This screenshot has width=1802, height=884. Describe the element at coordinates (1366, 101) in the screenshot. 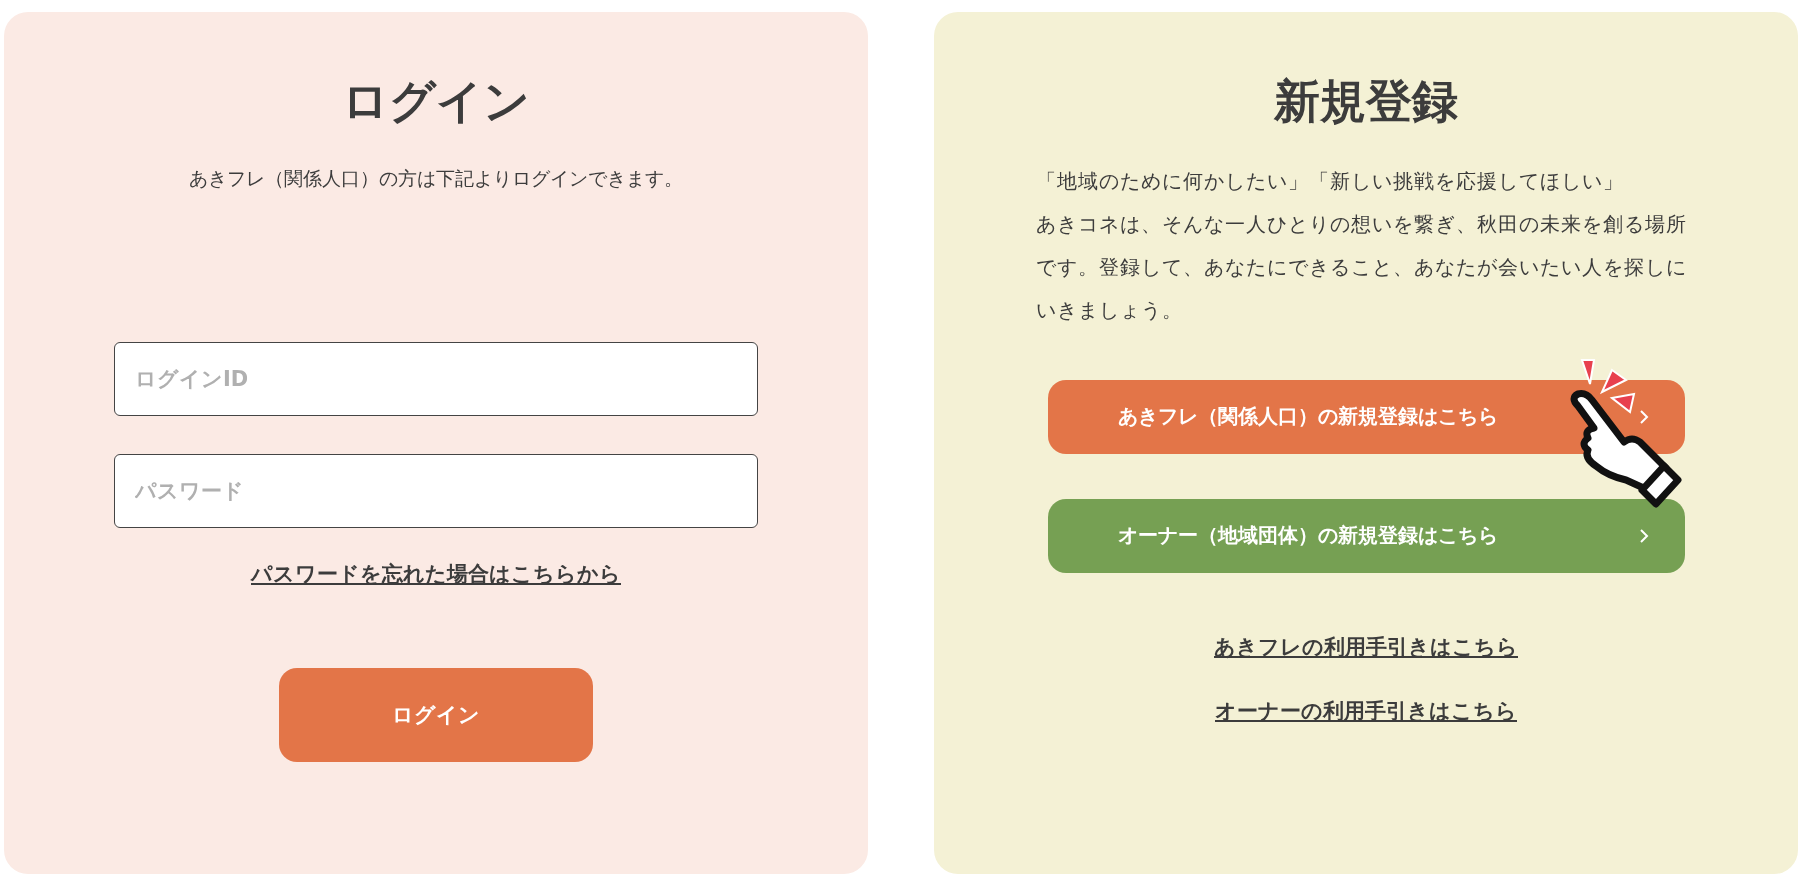

I see `register-title: 新規登録` at that location.